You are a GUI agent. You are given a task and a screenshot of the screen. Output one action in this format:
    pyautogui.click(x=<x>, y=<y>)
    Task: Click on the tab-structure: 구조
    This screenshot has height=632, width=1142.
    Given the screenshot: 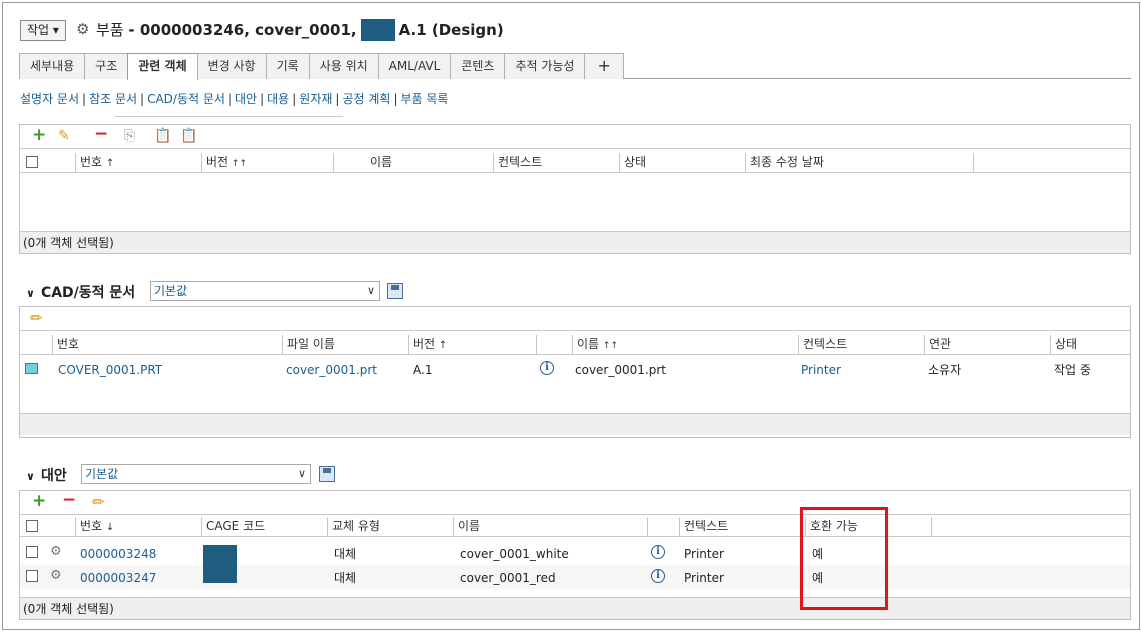 What is the action you would take?
    pyautogui.click(x=106, y=66)
    